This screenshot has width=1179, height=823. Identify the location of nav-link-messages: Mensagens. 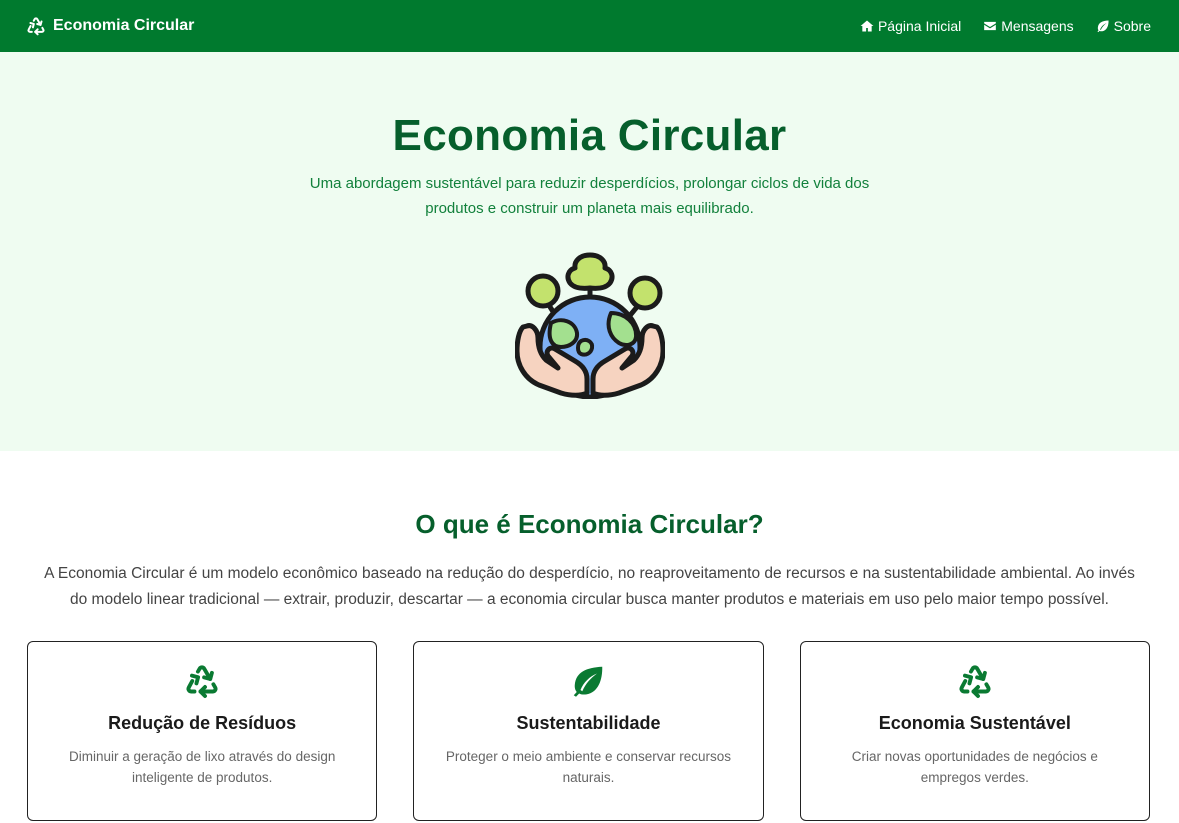
(1028, 26).